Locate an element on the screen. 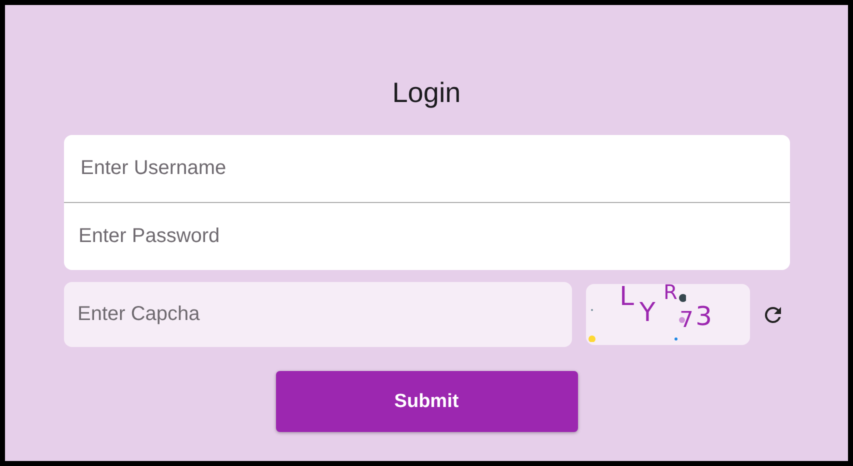  input-field: Enter Capcha is located at coordinates (318, 314).